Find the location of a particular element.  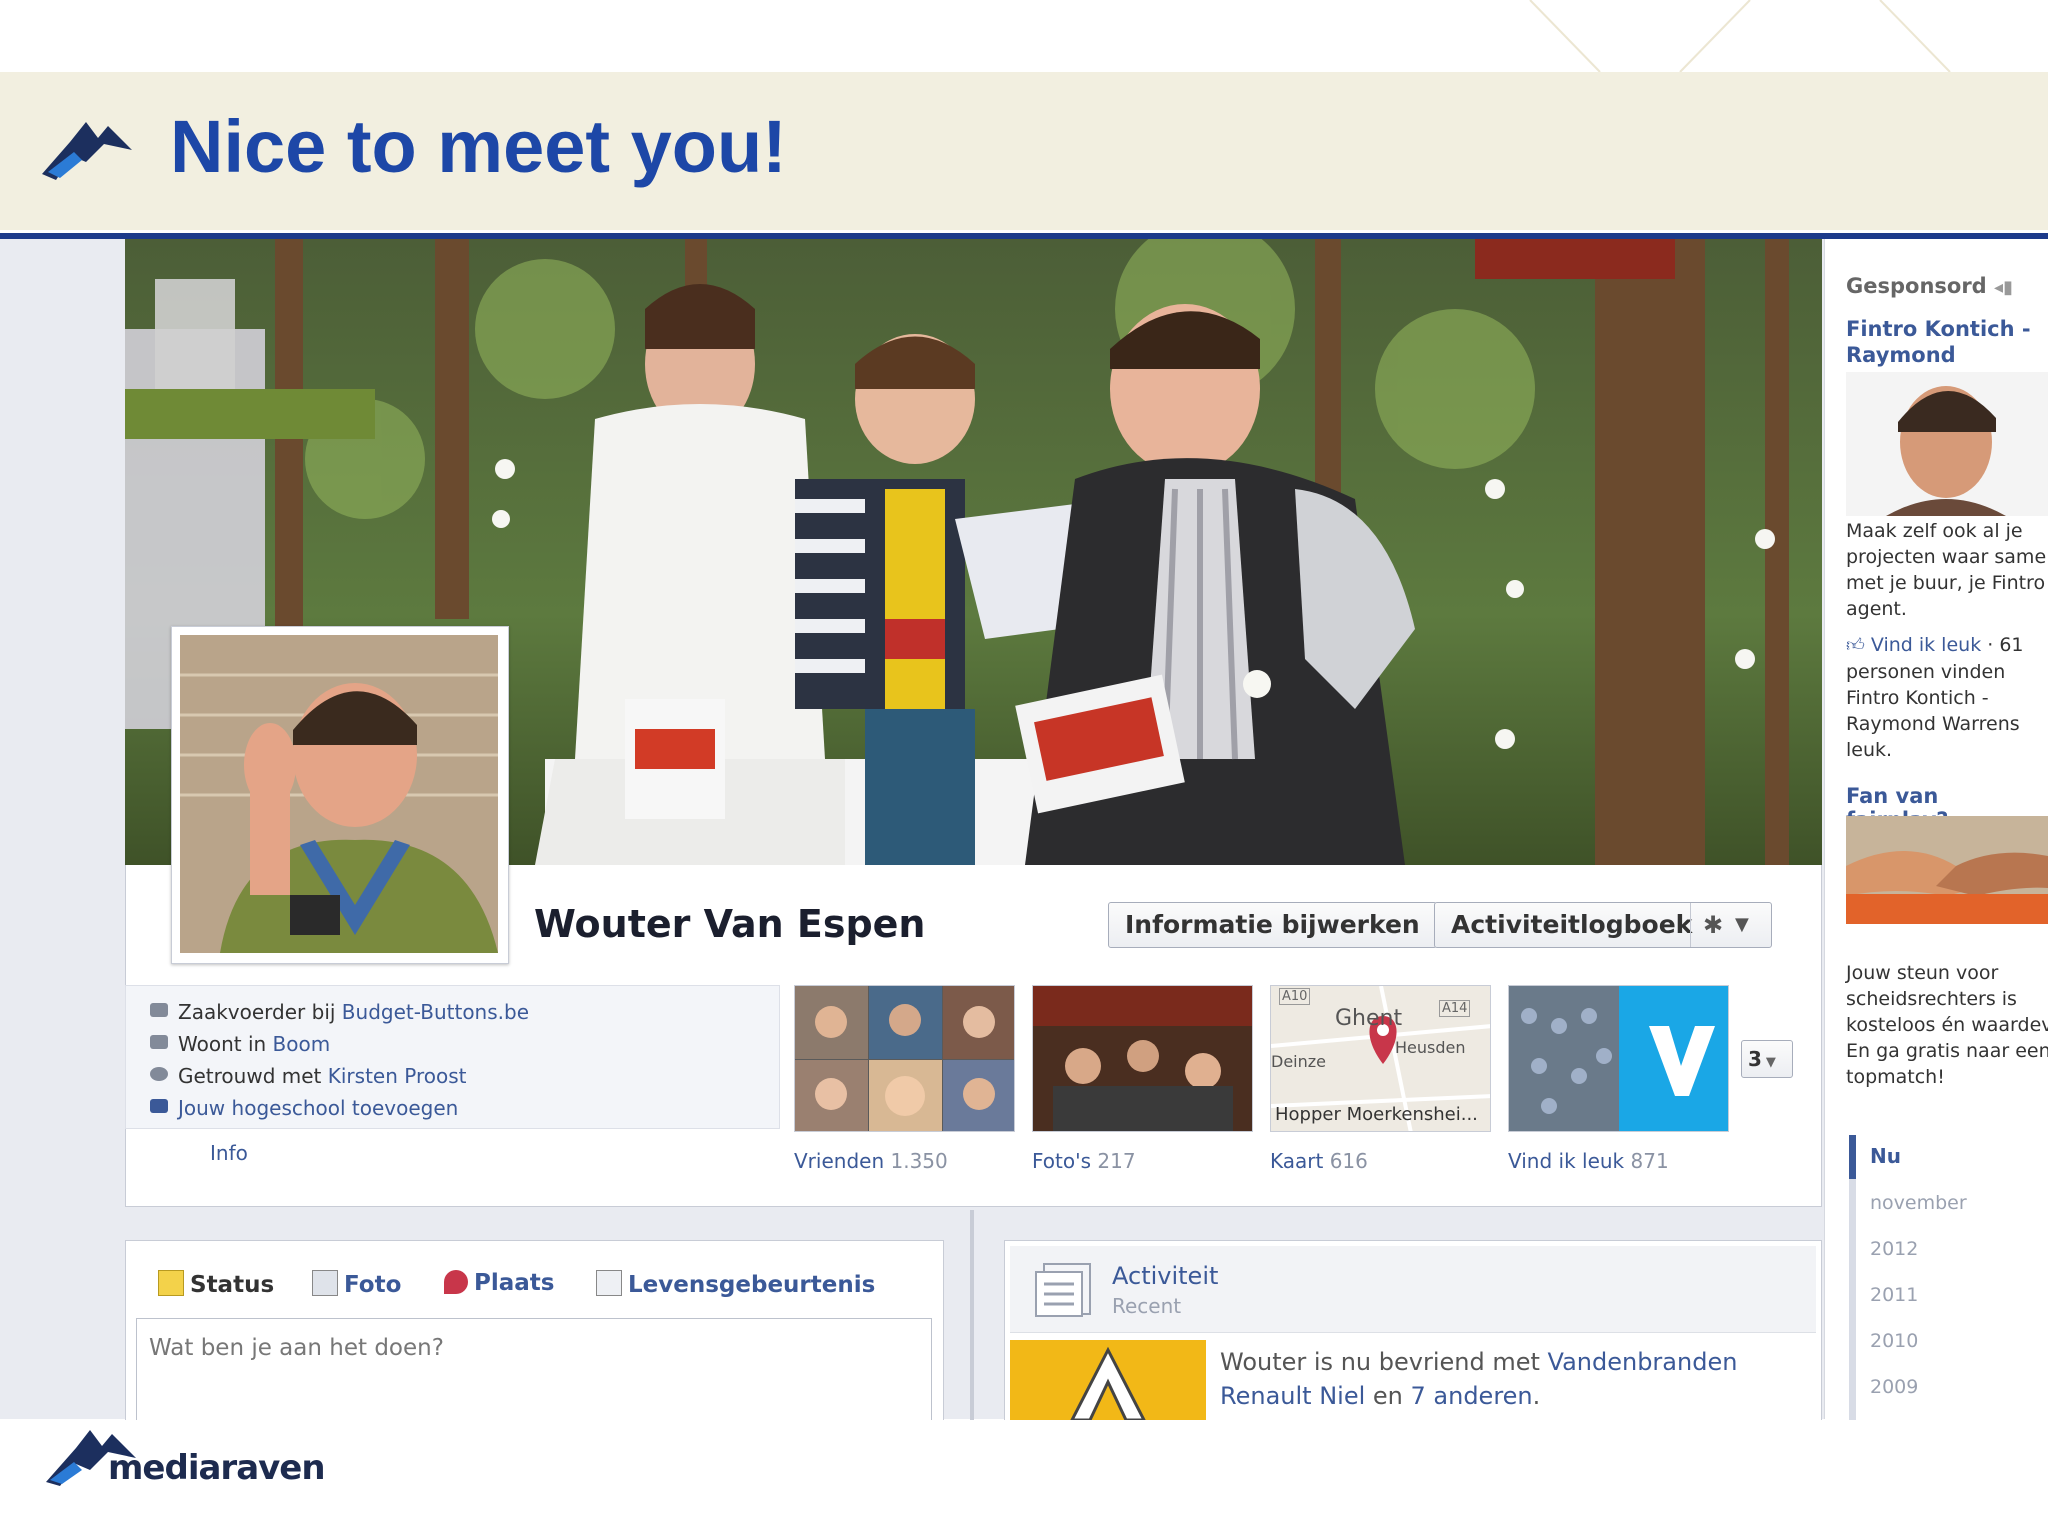

update-info-button: Informatie bijwerken is located at coordinates (1272, 925).